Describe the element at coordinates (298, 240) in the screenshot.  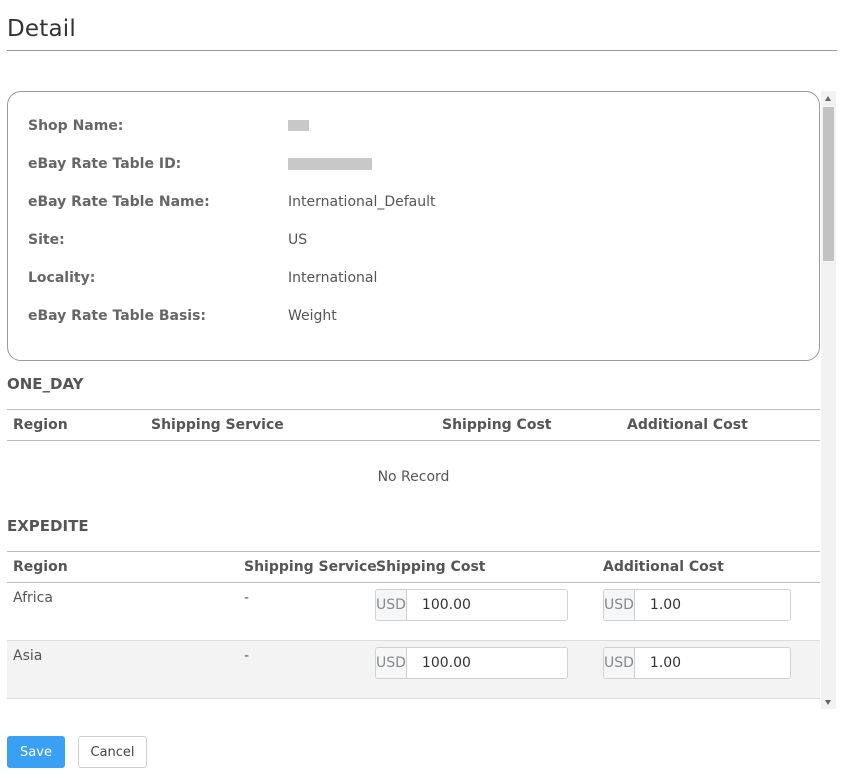
I see `info-value: US` at that location.